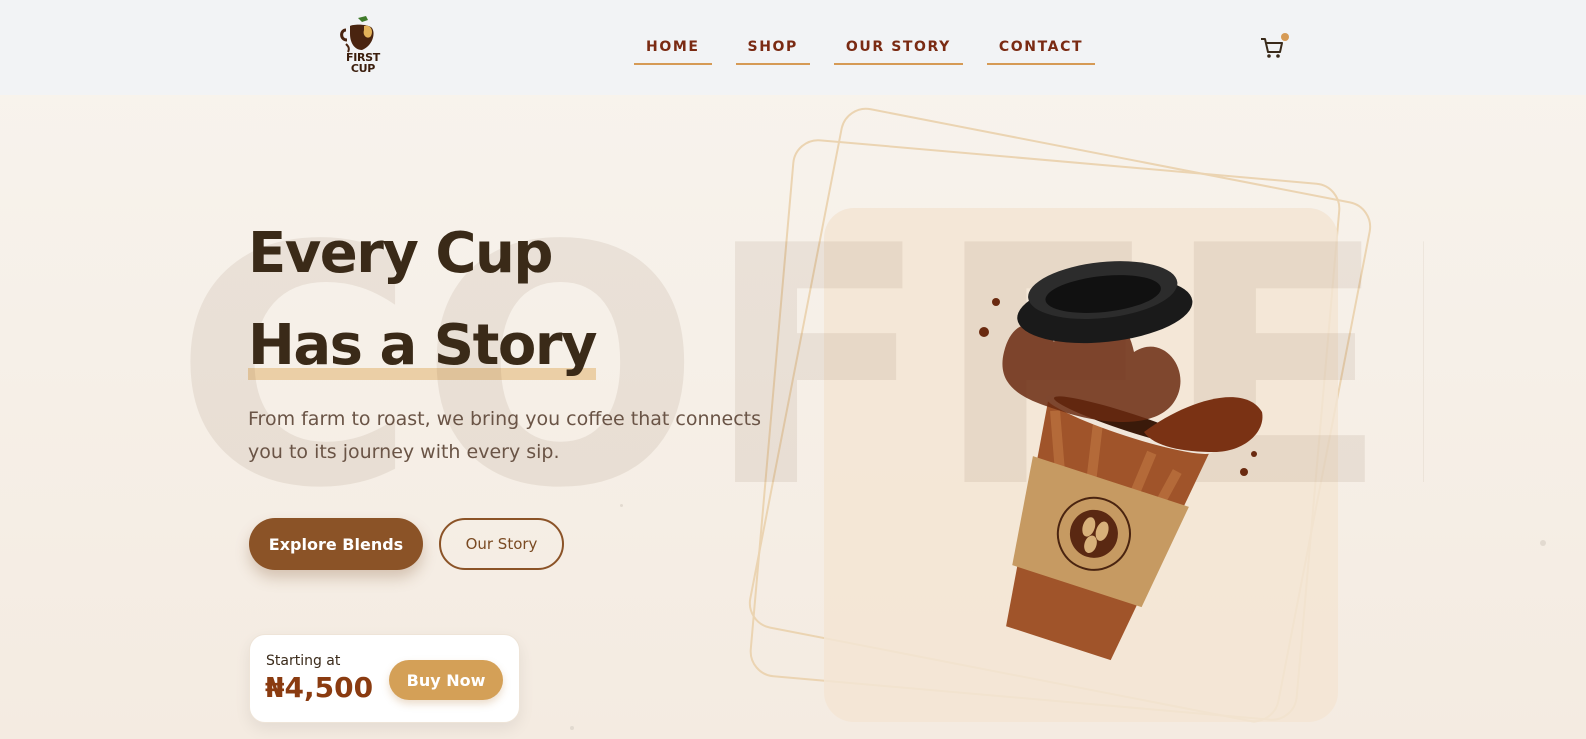  What do you see at coordinates (422, 346) in the screenshot?
I see `hero-title-line2: Has a Story` at bounding box center [422, 346].